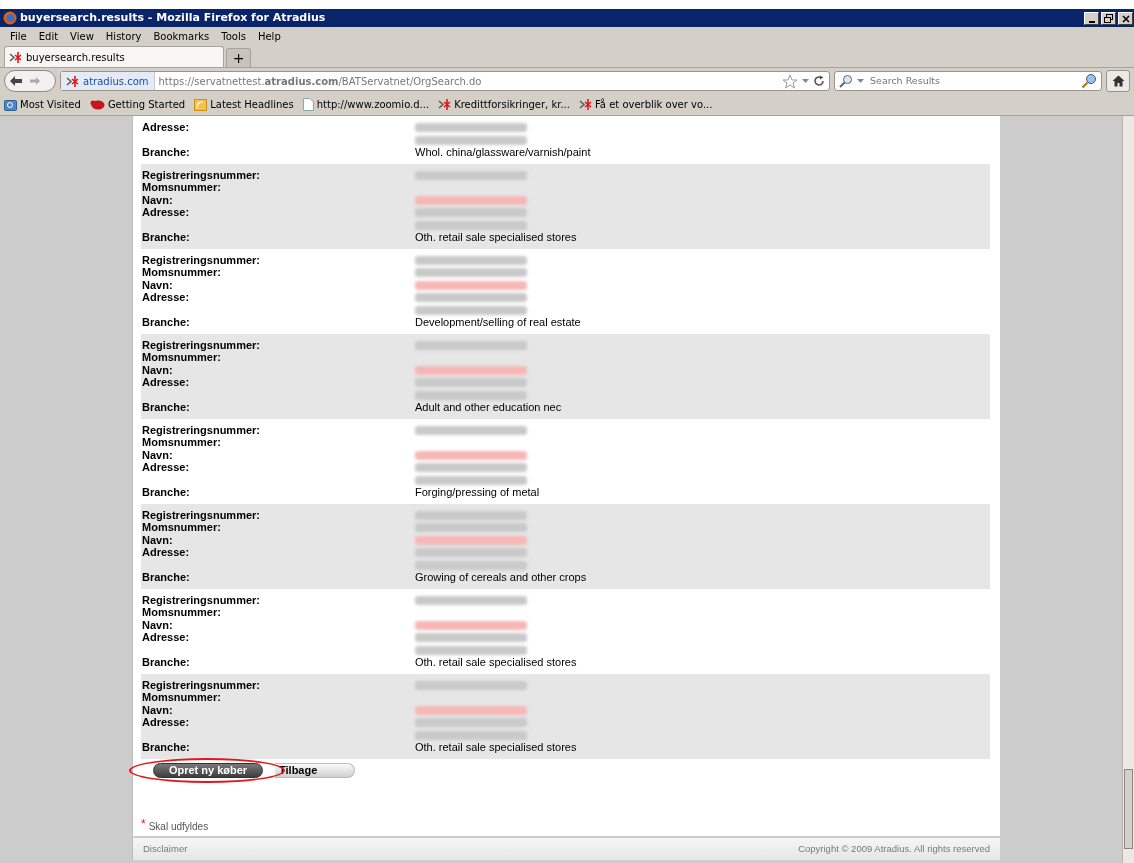 This screenshot has width=1134, height=863. I want to click on feed-icon, so click(201, 104).